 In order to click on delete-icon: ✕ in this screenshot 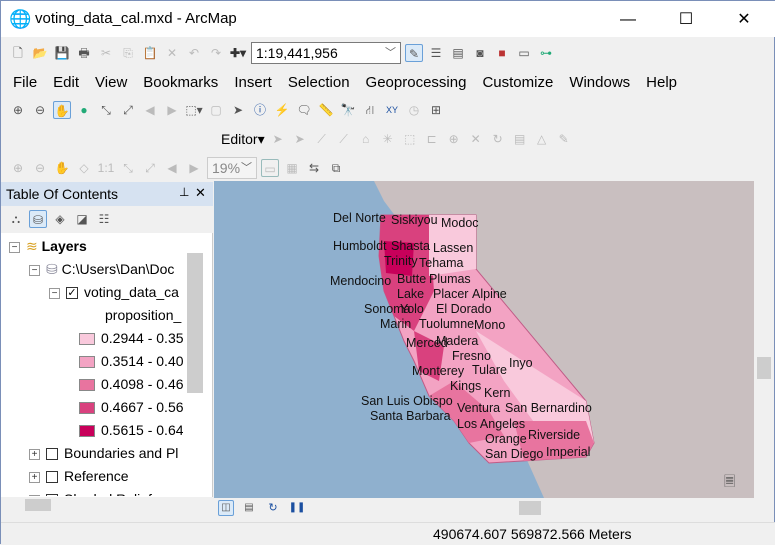, I will do `click(172, 53)`.